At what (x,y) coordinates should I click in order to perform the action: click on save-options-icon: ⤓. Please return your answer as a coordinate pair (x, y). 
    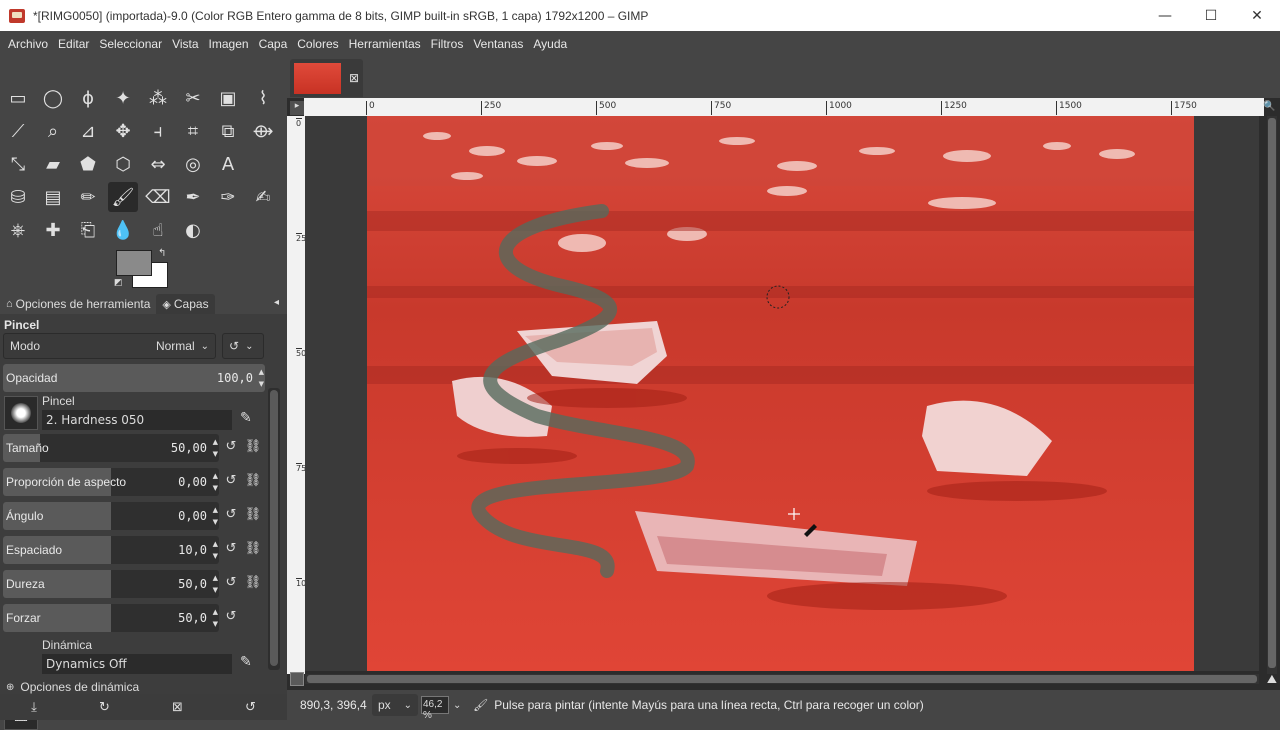
    Looking at the image, I should click on (34, 707).